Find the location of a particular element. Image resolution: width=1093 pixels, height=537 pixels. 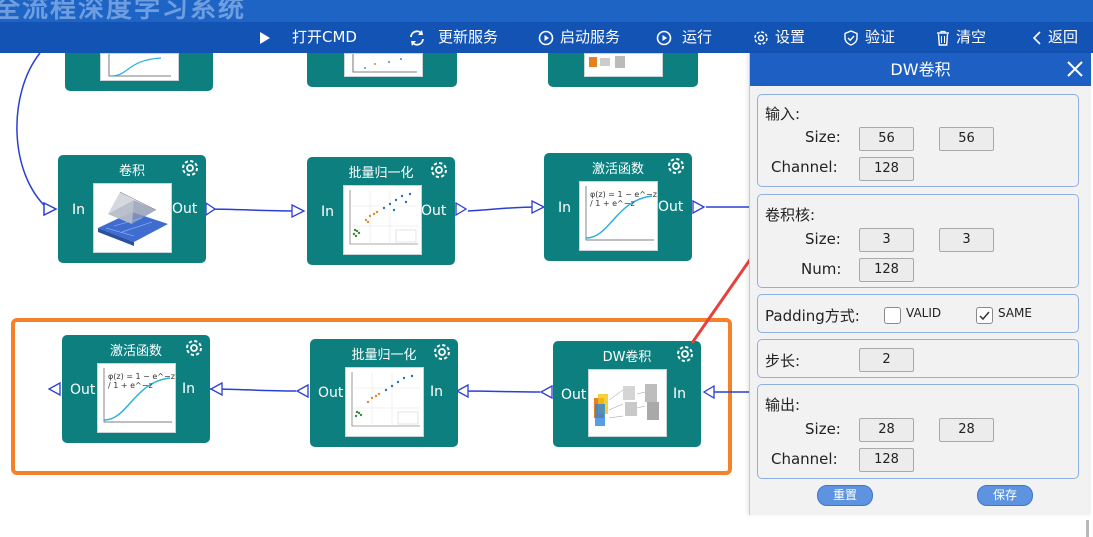

output-size-label: Size: is located at coordinates (823, 429).